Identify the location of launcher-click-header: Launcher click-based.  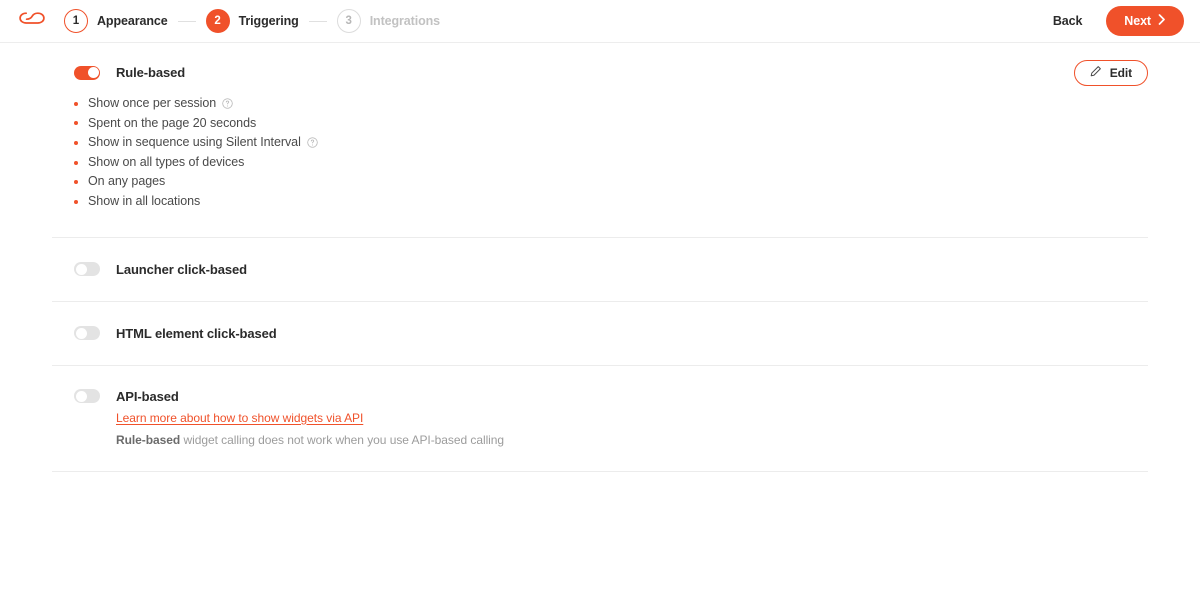
(600, 269).